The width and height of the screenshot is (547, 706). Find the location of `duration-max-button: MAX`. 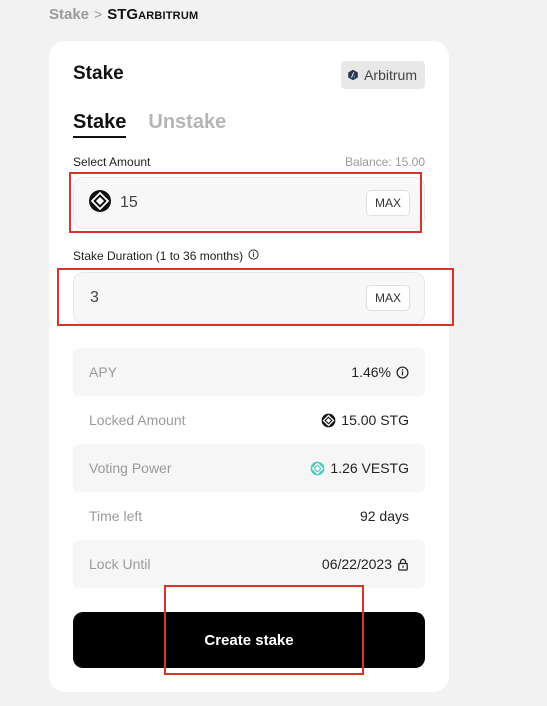

duration-max-button: MAX is located at coordinates (387, 298).